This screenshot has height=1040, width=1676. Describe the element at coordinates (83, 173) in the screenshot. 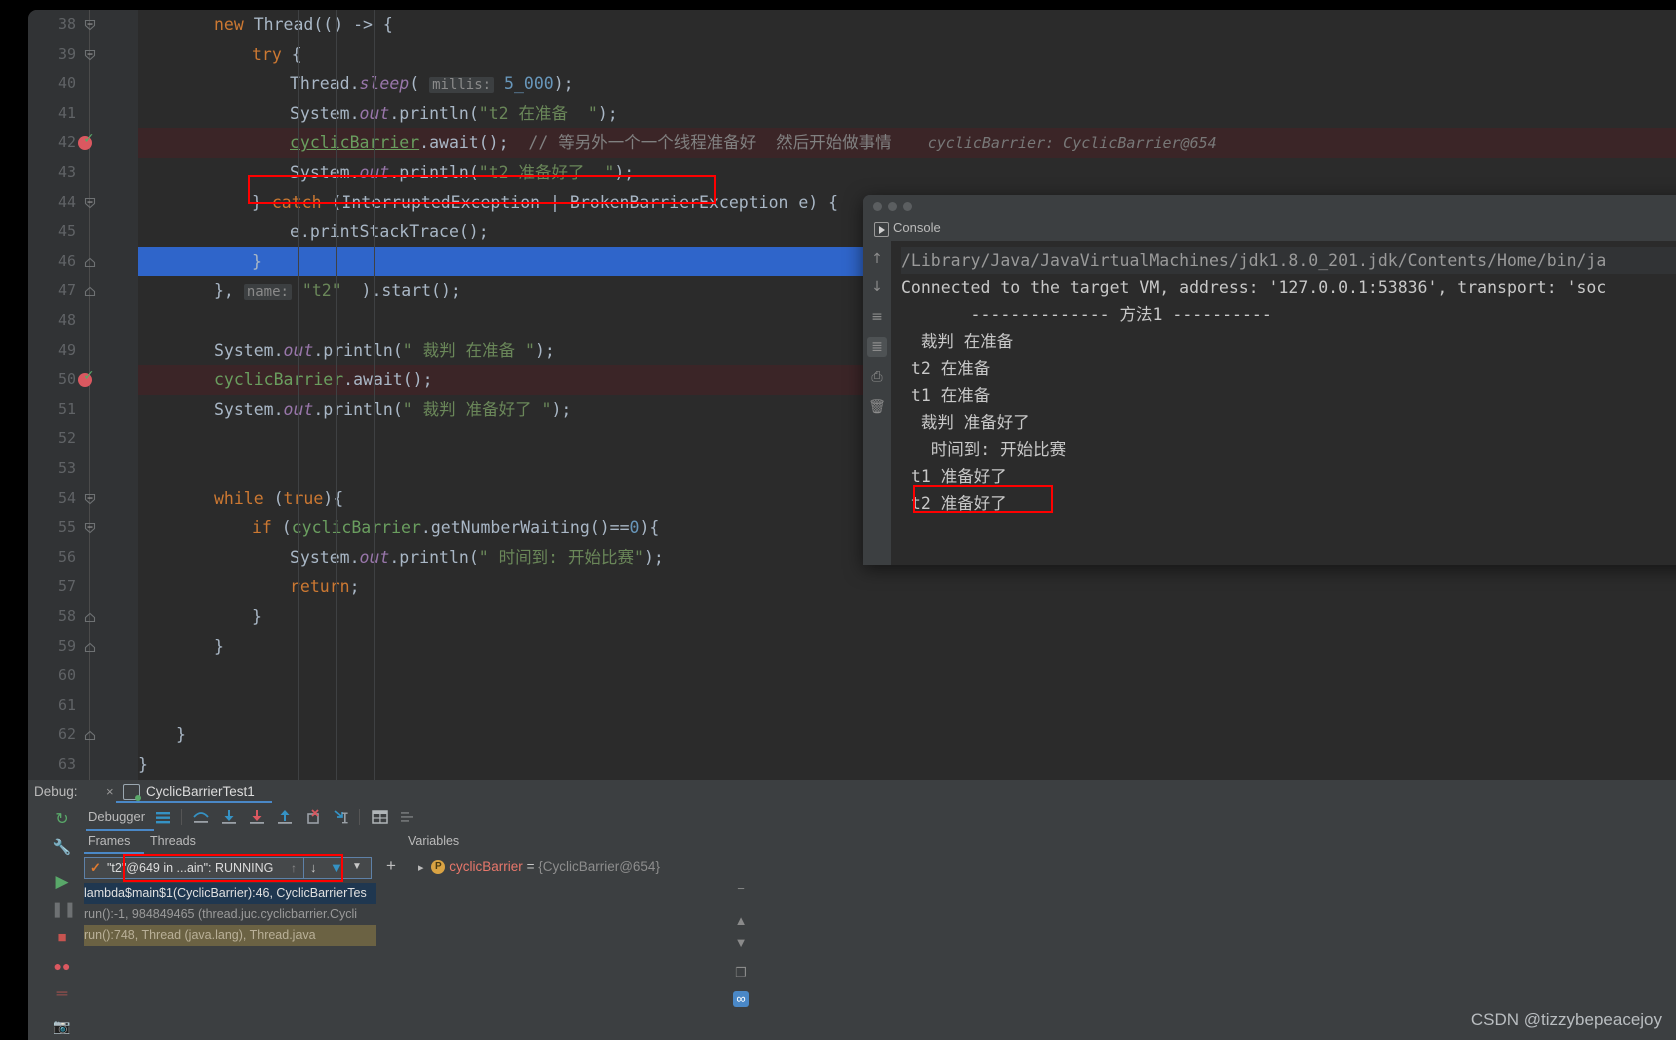

I see `gutter-line: 43` at that location.